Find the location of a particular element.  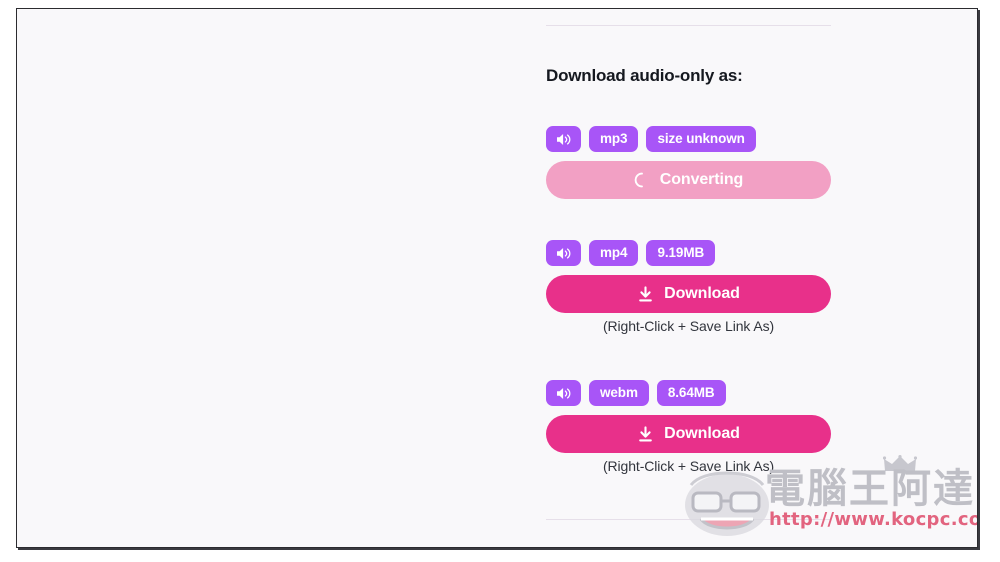

format-badge-webm: webm is located at coordinates (619, 393).